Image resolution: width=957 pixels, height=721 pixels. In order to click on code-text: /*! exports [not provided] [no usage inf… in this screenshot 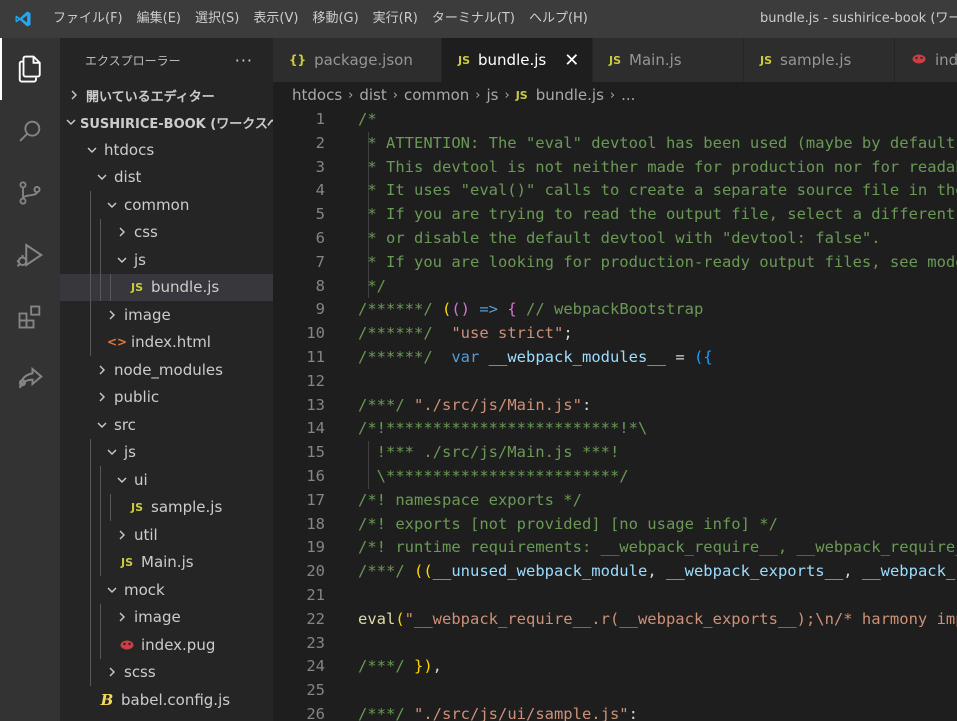, I will do `click(568, 525)`.